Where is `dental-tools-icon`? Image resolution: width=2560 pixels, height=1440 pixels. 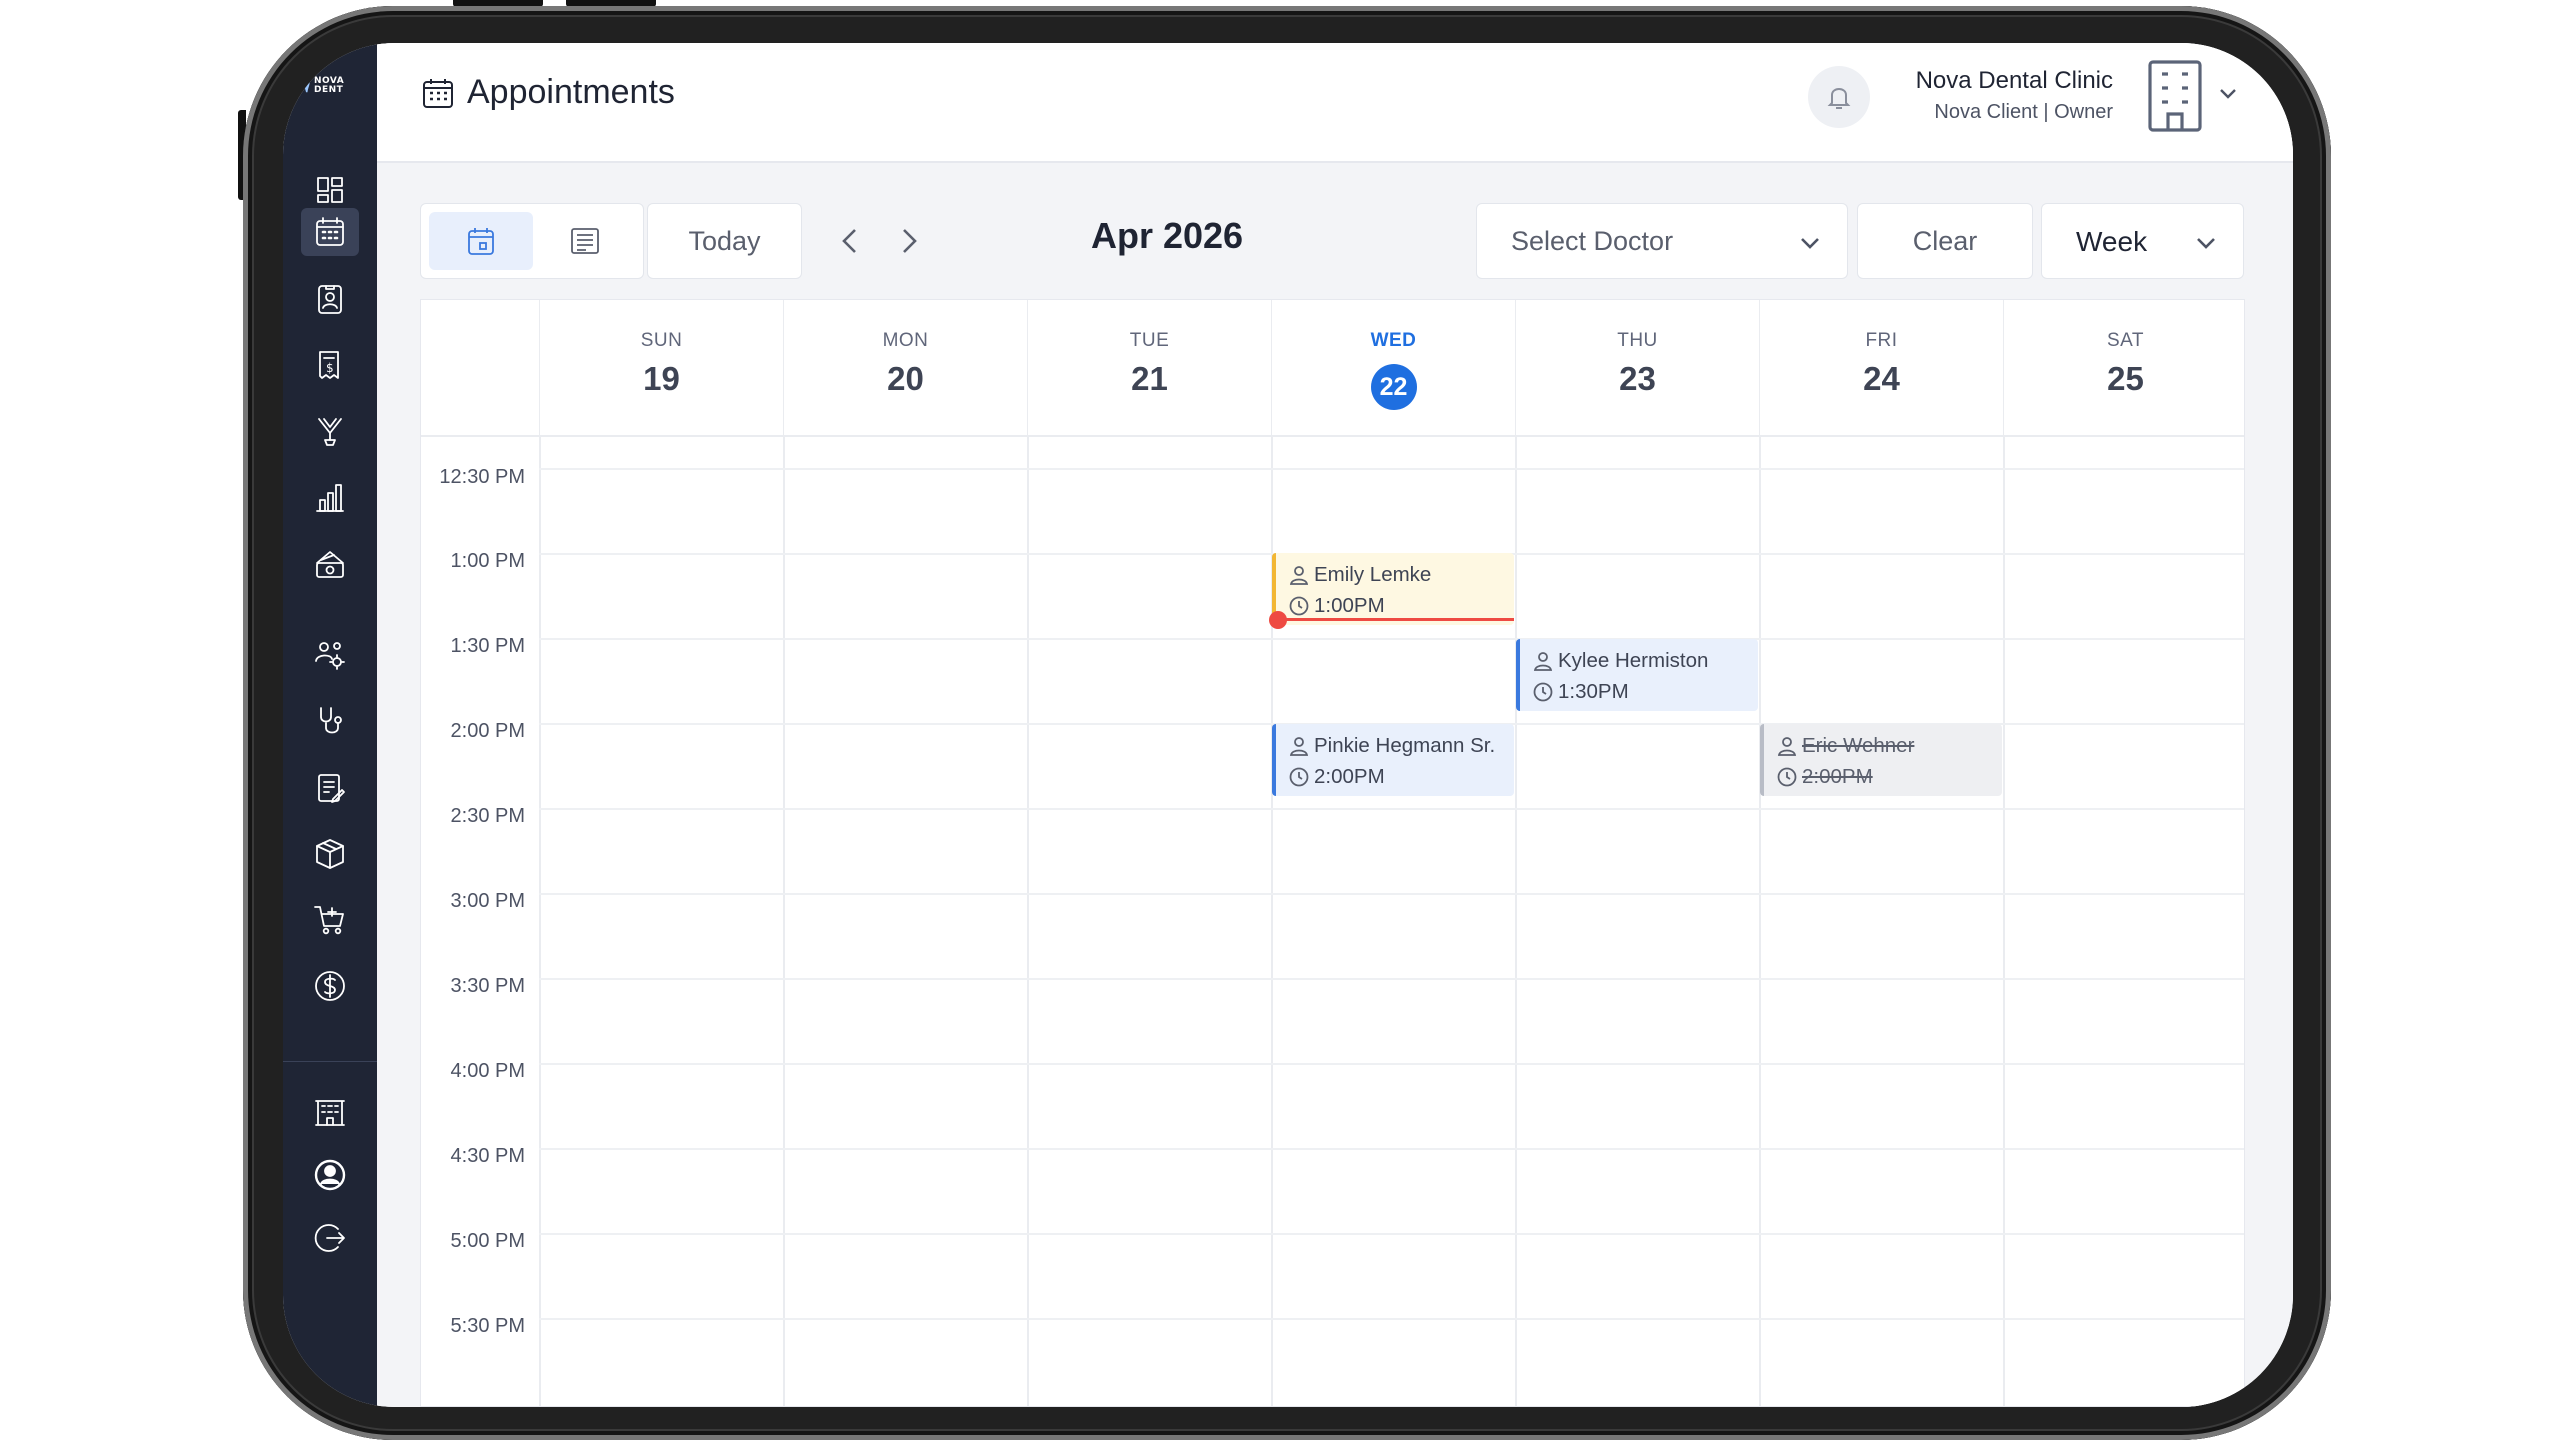 dental-tools-icon is located at coordinates (330, 432).